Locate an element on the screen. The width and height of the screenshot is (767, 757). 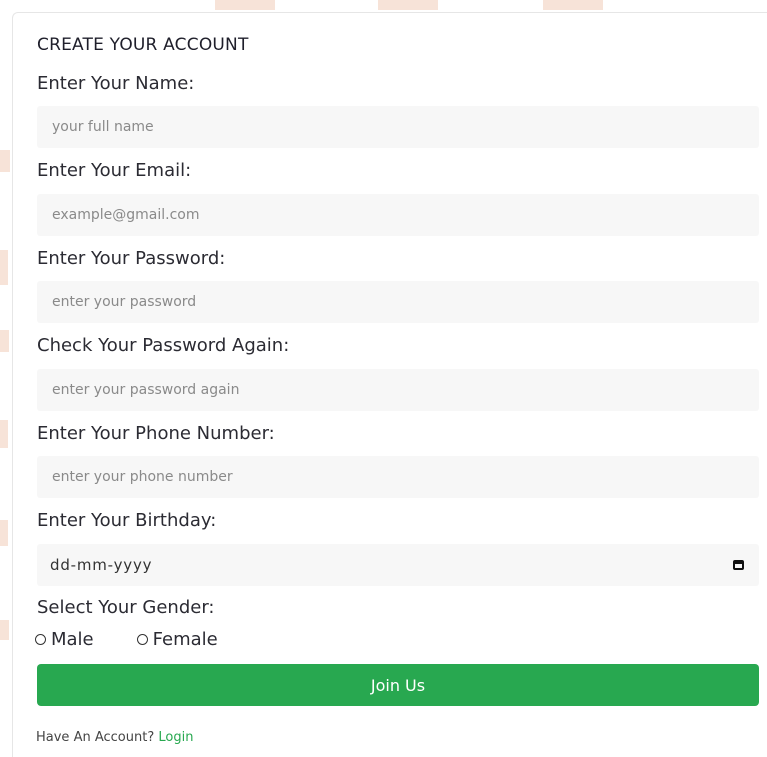
calendar-icon is located at coordinates (738, 565).